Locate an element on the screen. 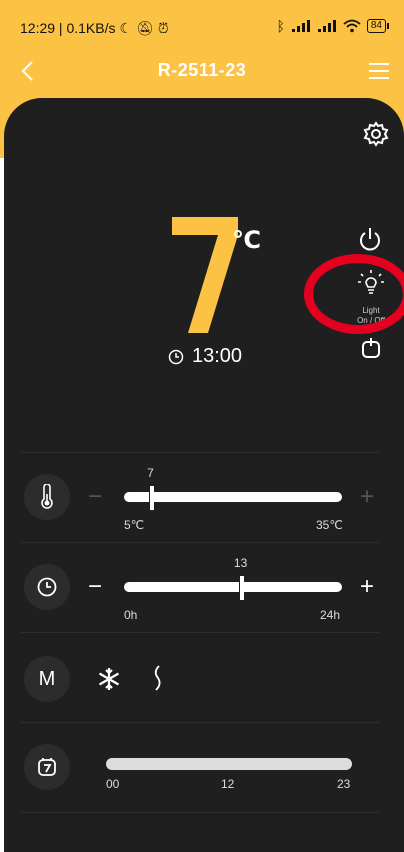  temp-increase-button: + is located at coordinates (367, 497).